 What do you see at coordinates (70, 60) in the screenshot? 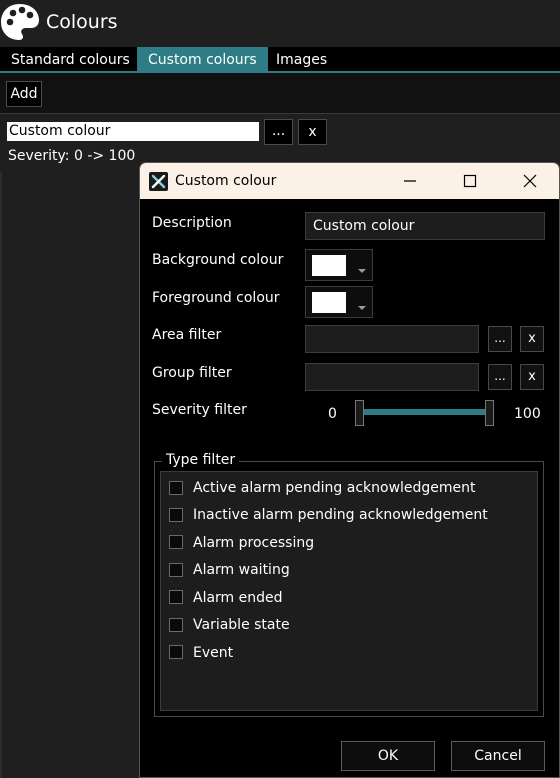
I see `tab-standard-colours: Standard colours` at bounding box center [70, 60].